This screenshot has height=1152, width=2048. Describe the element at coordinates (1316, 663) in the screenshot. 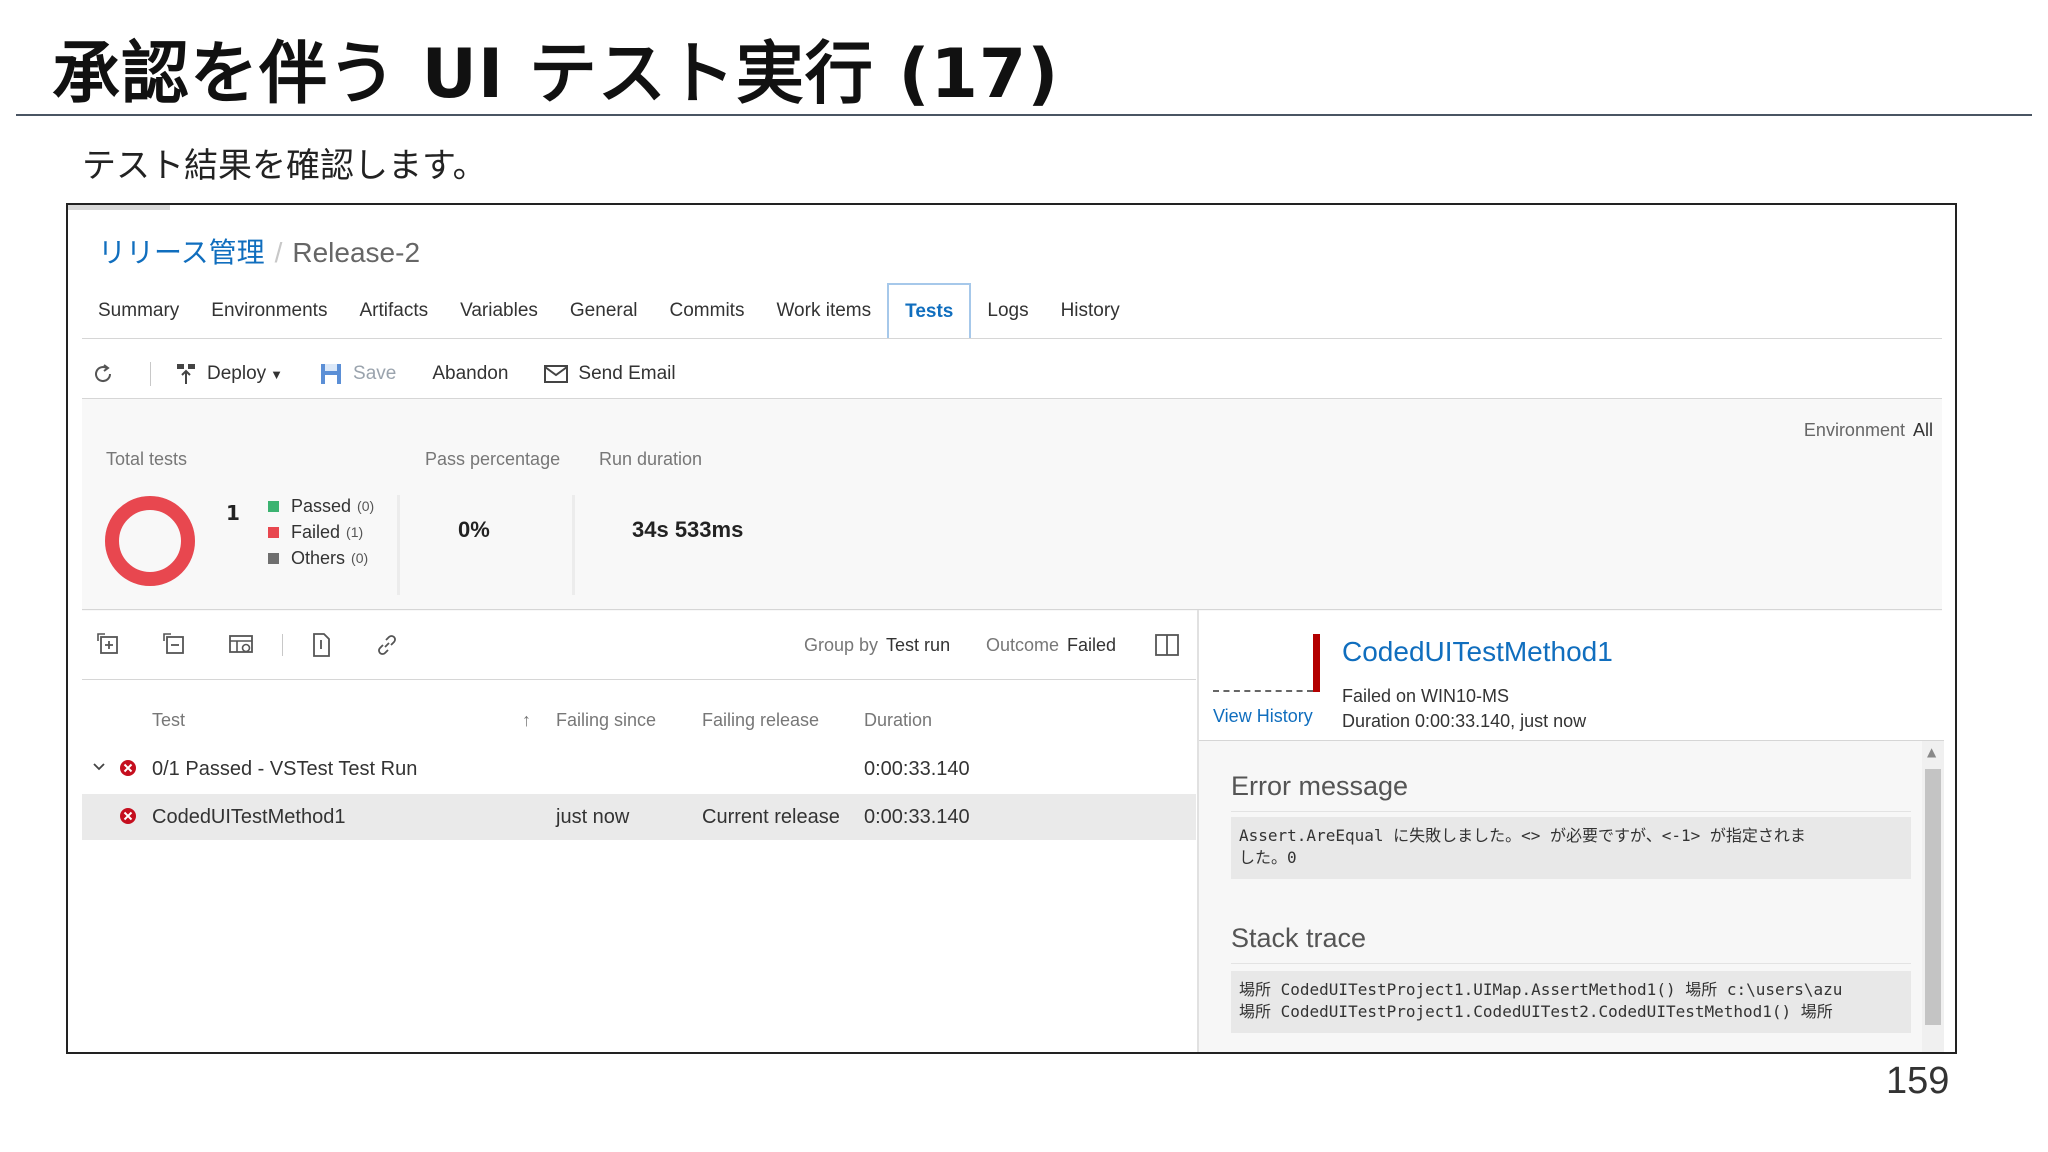

I see `history-failed-bar` at that location.